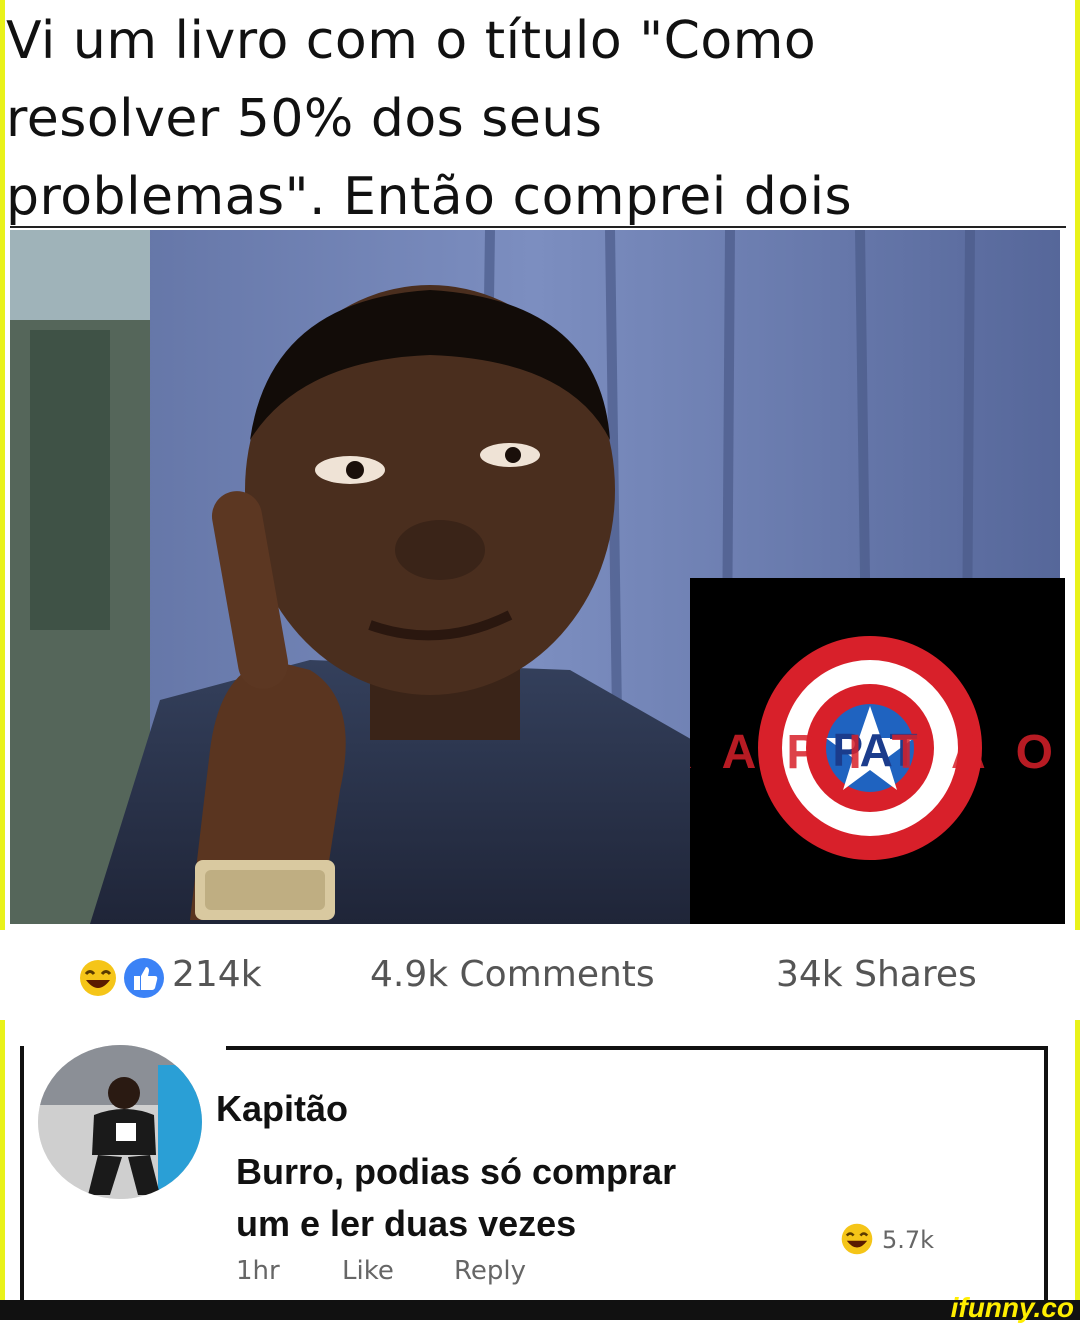 This screenshot has height=1324, width=1080. I want to click on comment-author: Kapitão, so click(282, 1109).